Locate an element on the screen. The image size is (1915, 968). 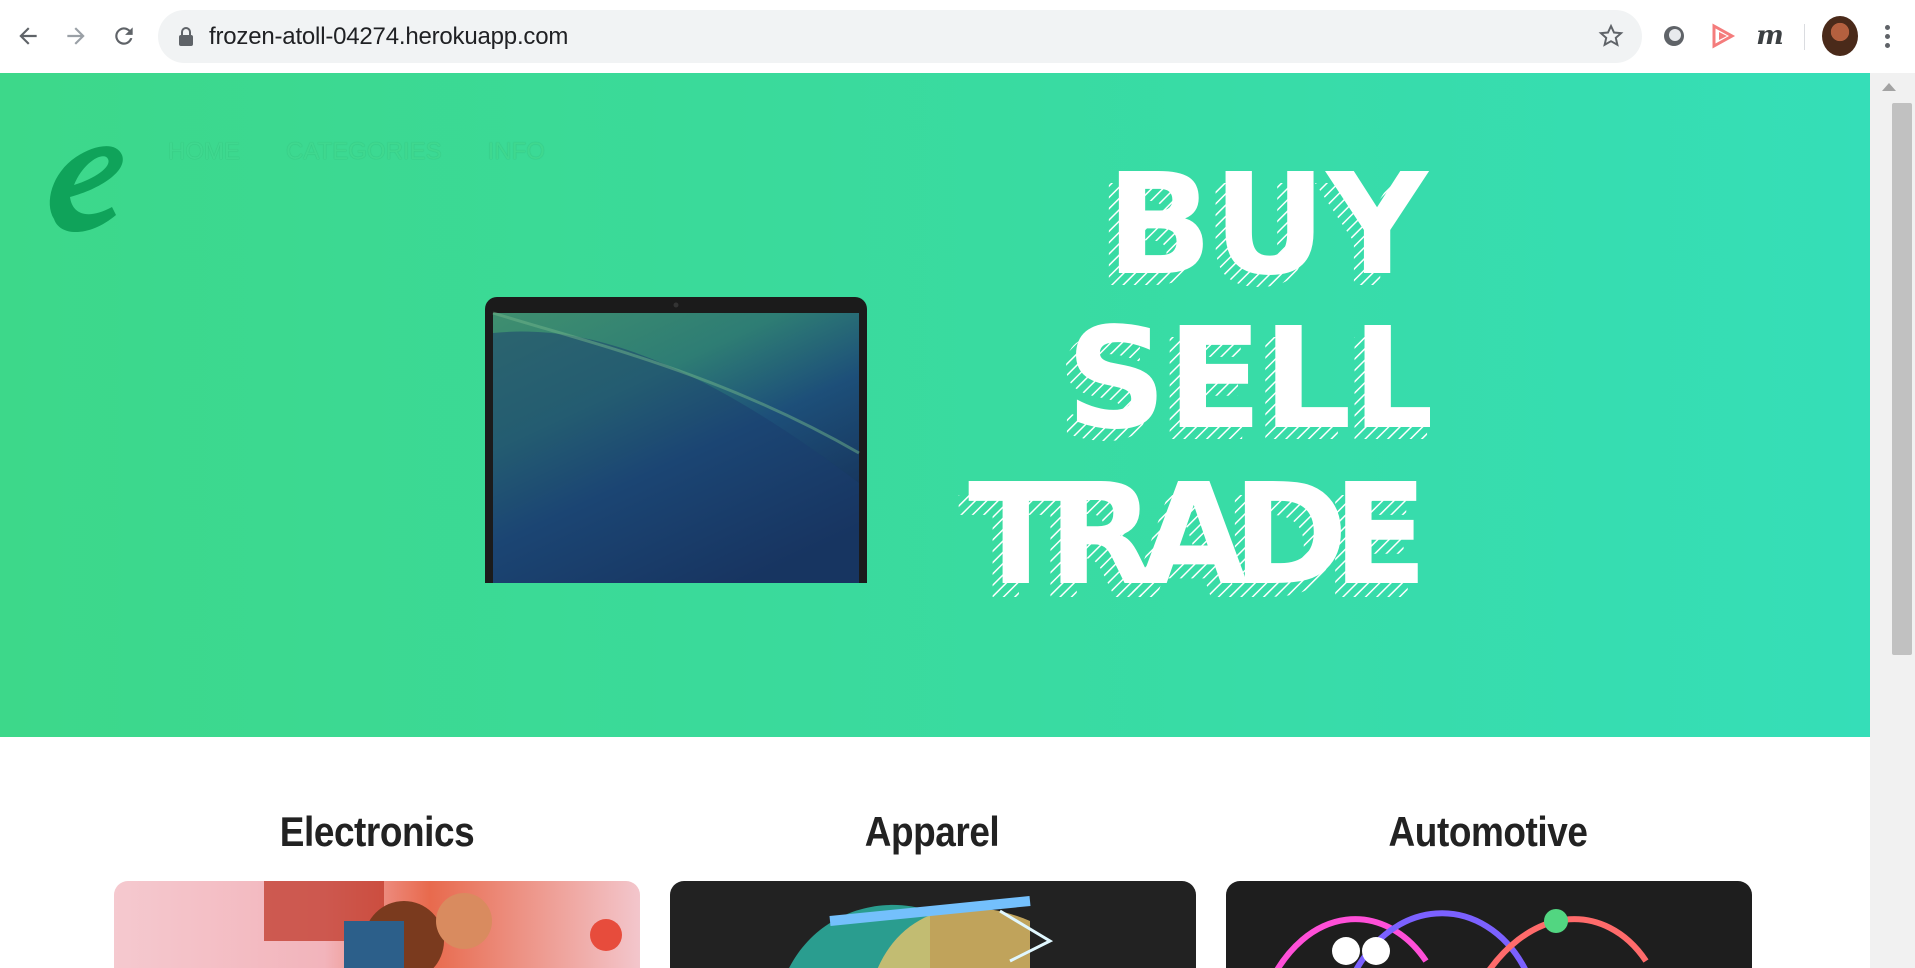
category-card-apparel is located at coordinates (933, 924).